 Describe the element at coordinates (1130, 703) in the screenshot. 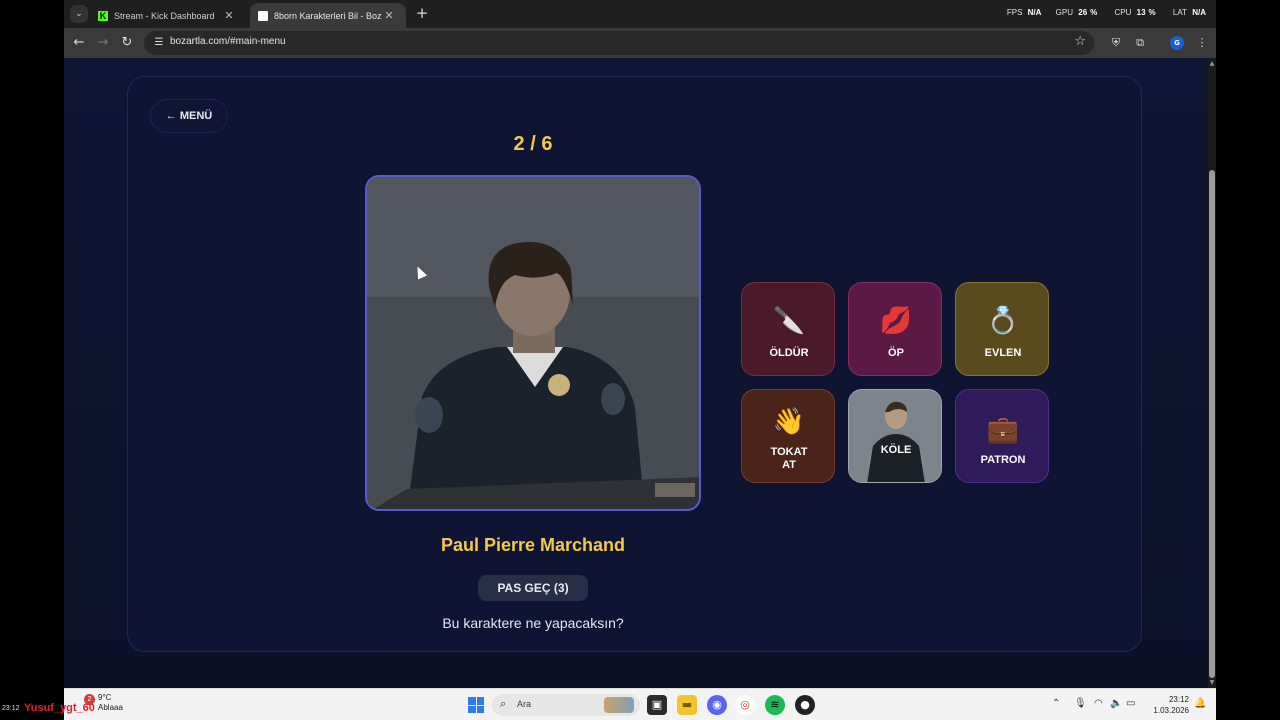

I see `battery-icon: ▭` at that location.